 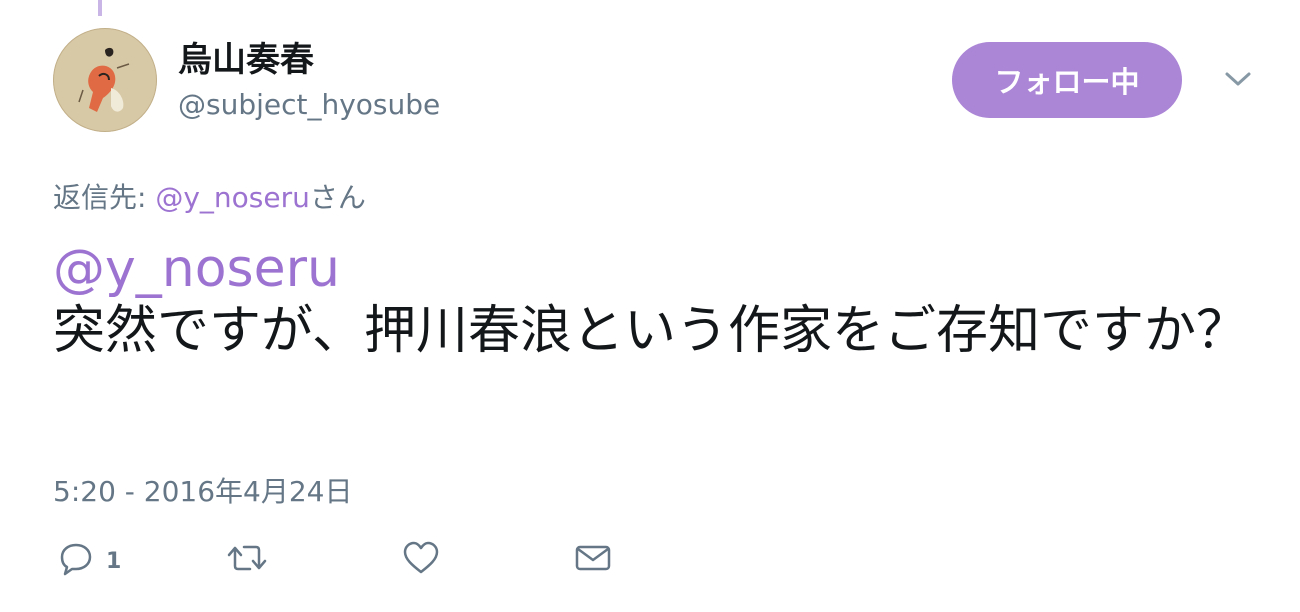 What do you see at coordinates (114, 561) in the screenshot?
I see `reply-count: 1` at bounding box center [114, 561].